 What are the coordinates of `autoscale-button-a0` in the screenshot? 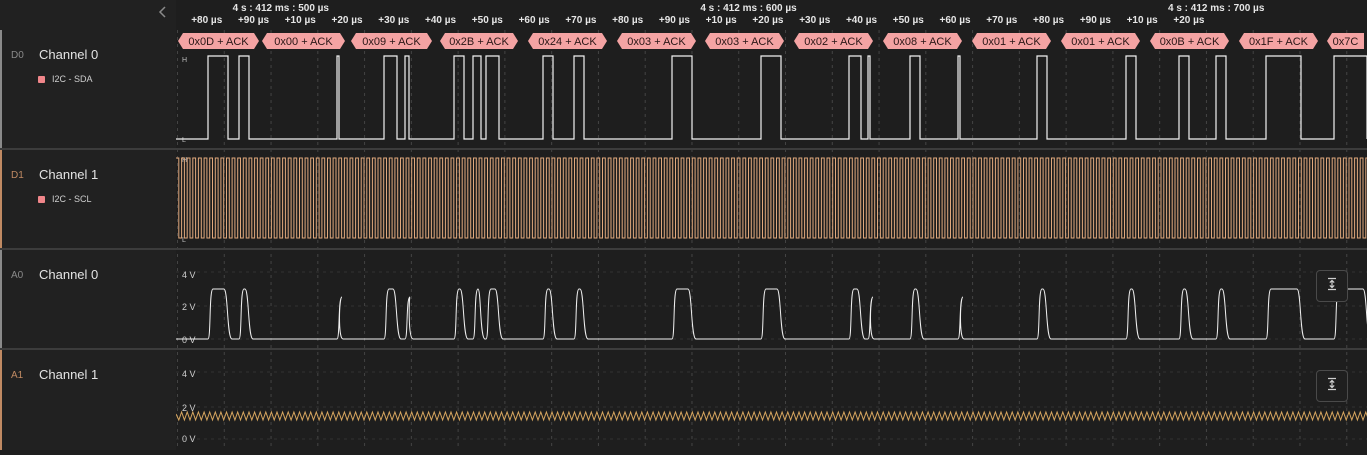 It's located at (1332, 286).